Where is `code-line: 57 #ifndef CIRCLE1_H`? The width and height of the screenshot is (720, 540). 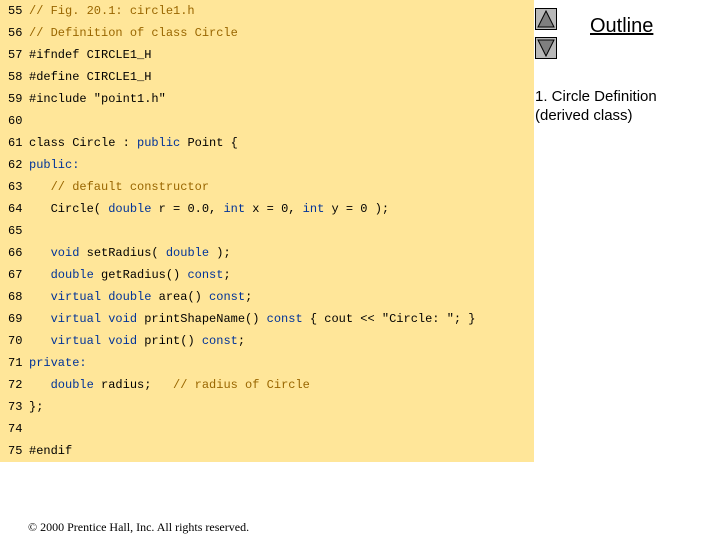 code-line: 57 #ifndef CIRCLE1_H is located at coordinates (79, 55).